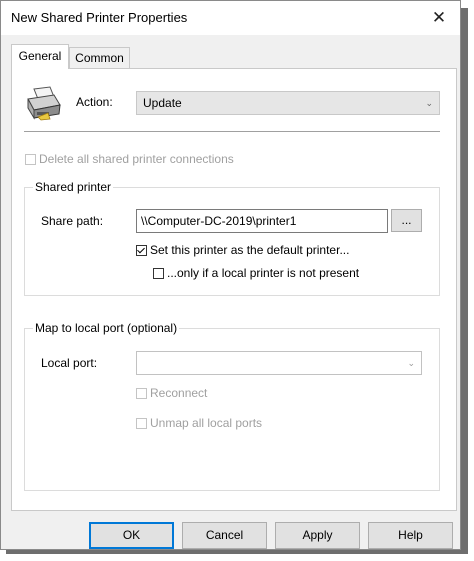 The height and width of the screenshot is (561, 474). I want to click on share-path-label: Share path:, so click(72, 221).